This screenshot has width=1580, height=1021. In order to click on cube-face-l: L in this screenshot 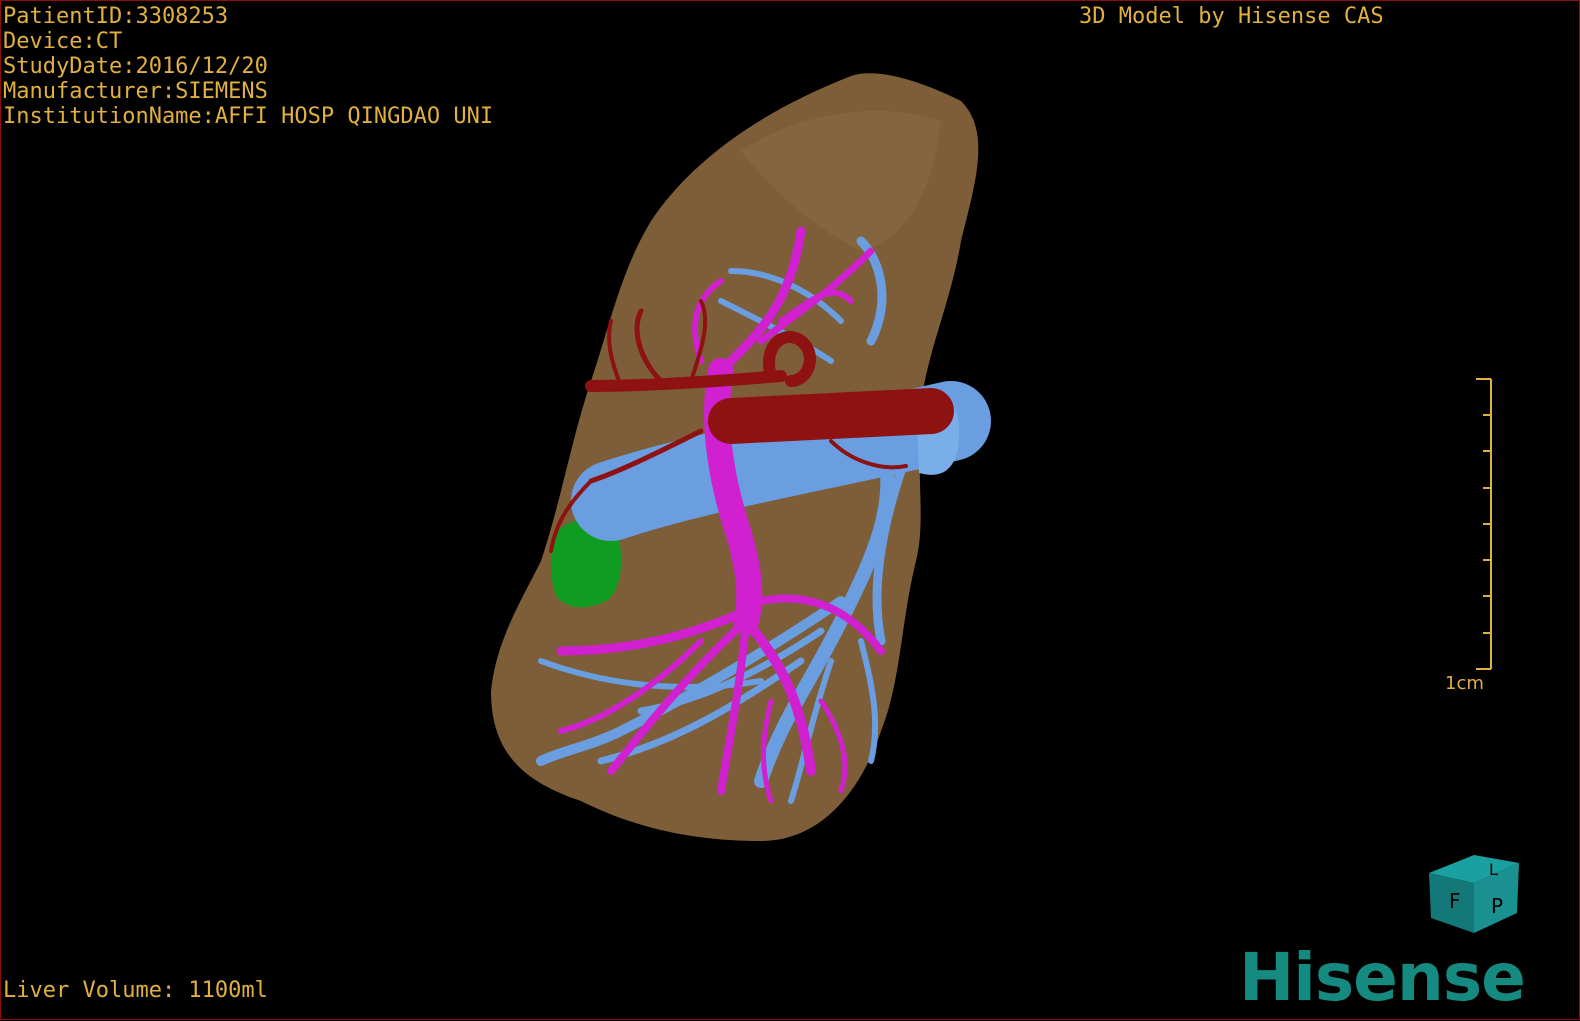, I will do `click(1493, 869)`.